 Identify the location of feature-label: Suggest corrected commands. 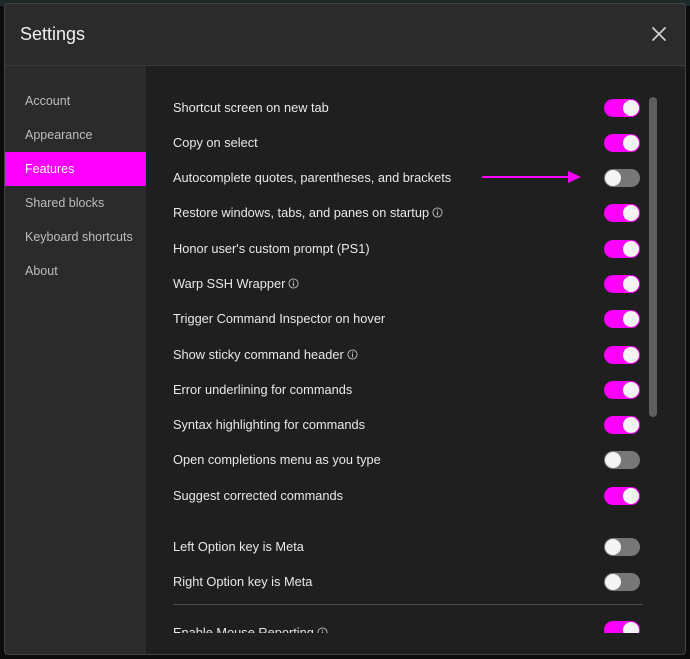
(258, 495).